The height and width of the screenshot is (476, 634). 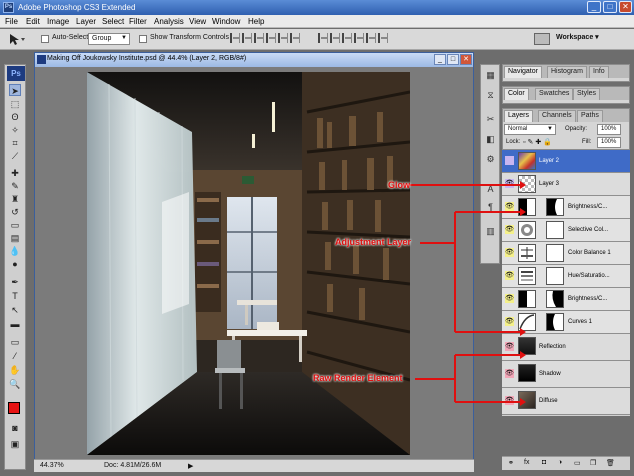 What do you see at coordinates (358, 378) in the screenshot?
I see `annotation-raw-render-element: Raw Render Element` at bounding box center [358, 378].